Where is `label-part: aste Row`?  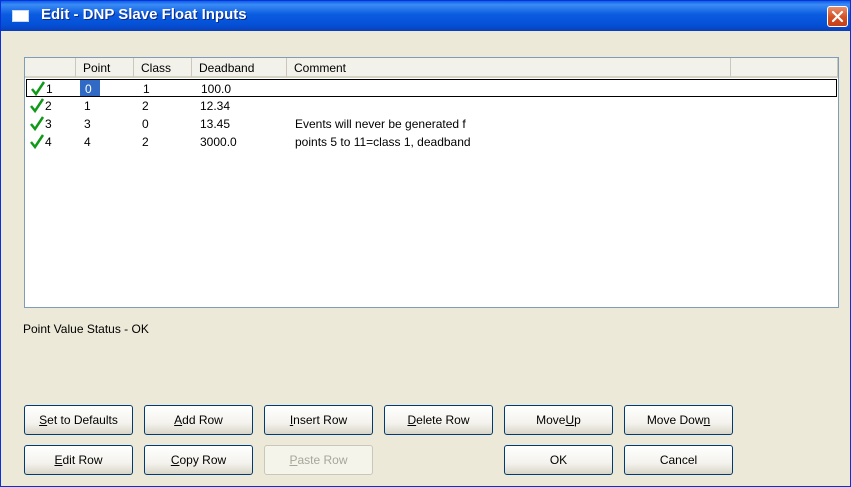 label-part: aste Row is located at coordinates (322, 460).